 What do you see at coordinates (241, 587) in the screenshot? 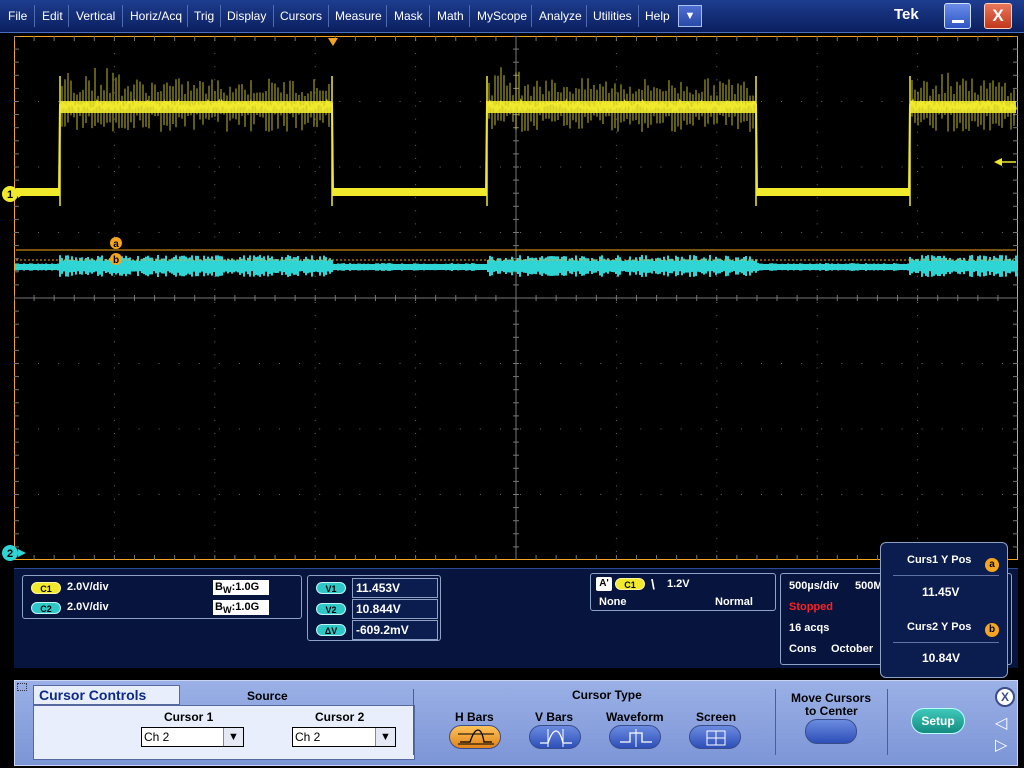
I see `ch1-bandwidth: BW:1.0G` at bounding box center [241, 587].